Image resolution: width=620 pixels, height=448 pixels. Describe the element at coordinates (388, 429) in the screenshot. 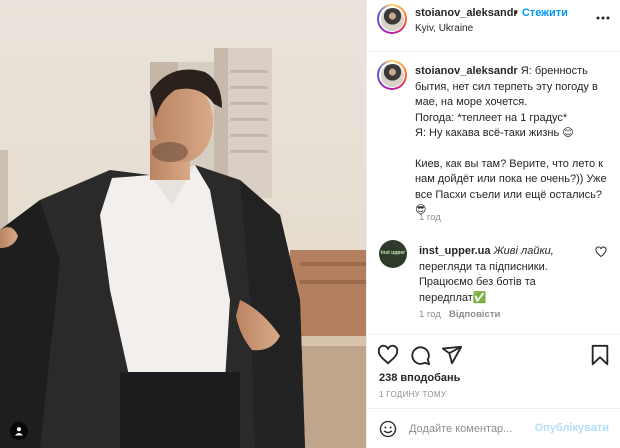

I see `emoji-icon` at that location.